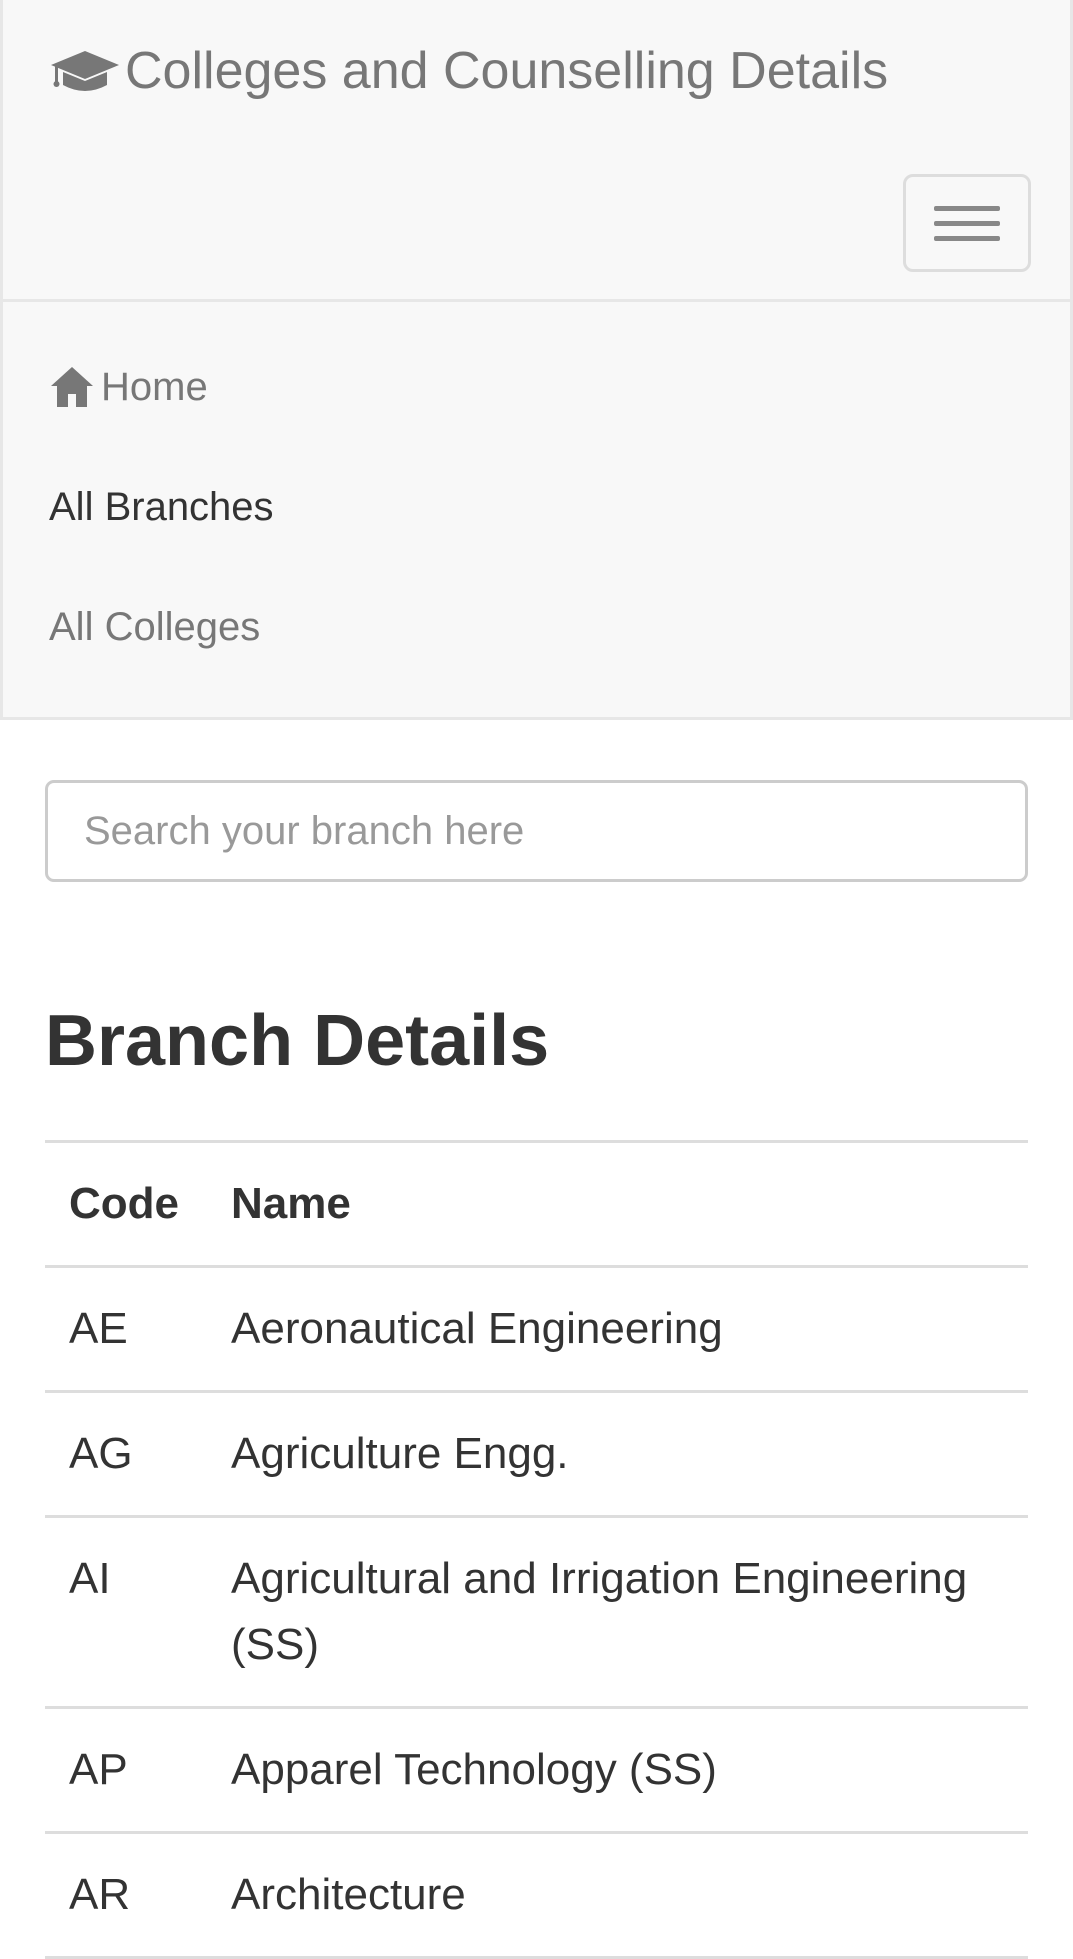 The height and width of the screenshot is (1959, 1073). I want to click on brand-title: Colleges and Counselling Details, so click(507, 71).